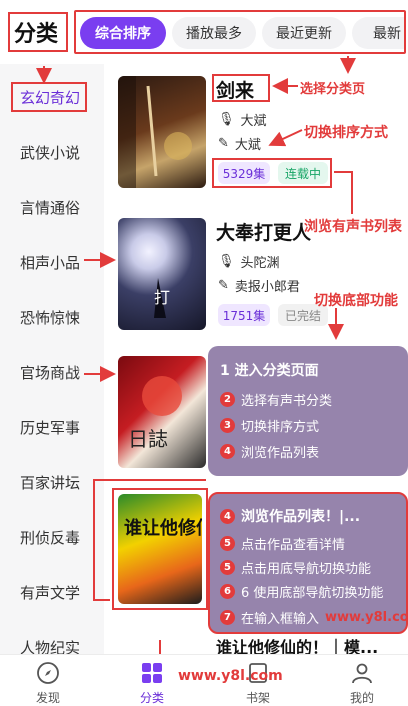 Image resolution: width=408 pixels, height=706 pixels. Describe the element at coordinates (346, 133) in the screenshot. I see `annotation-switch-sort: 切换排序方式` at that location.